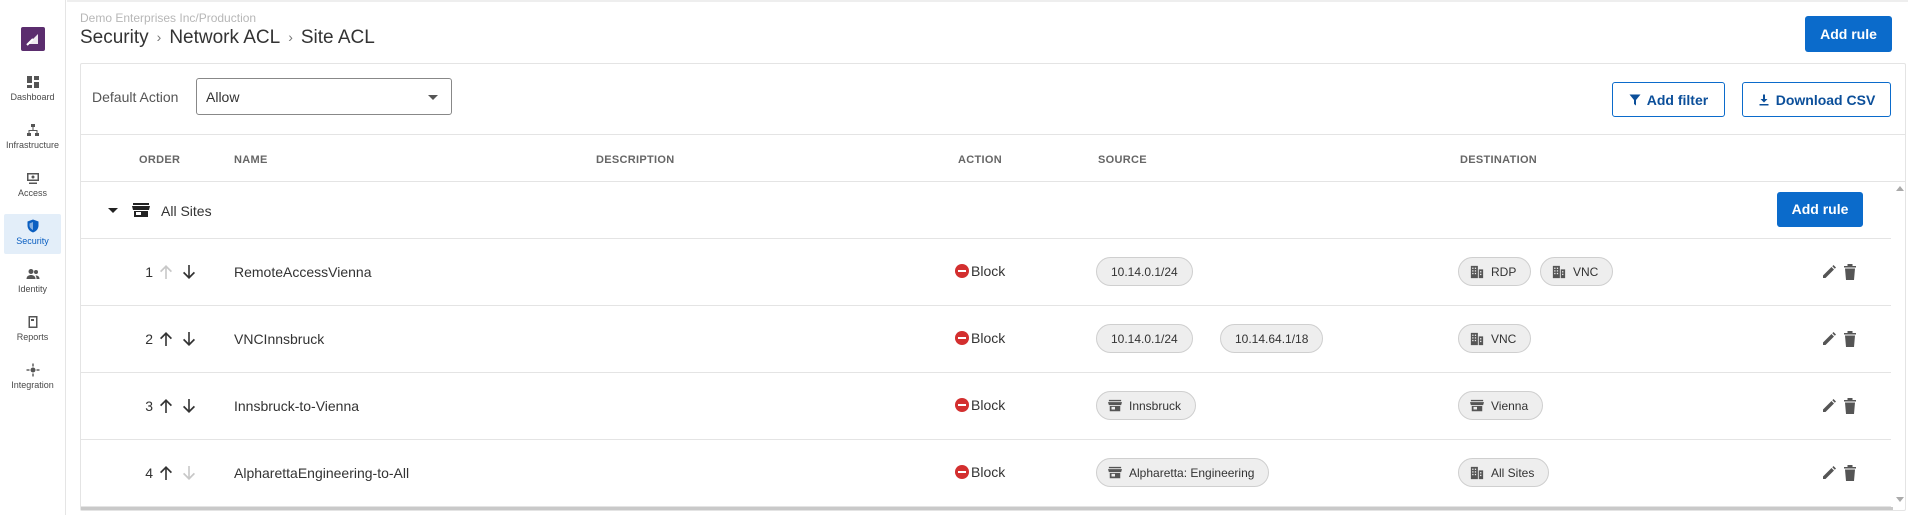 The width and height of the screenshot is (1908, 515). What do you see at coordinates (32, 130) in the screenshot?
I see `infrastructure-icon` at bounding box center [32, 130].